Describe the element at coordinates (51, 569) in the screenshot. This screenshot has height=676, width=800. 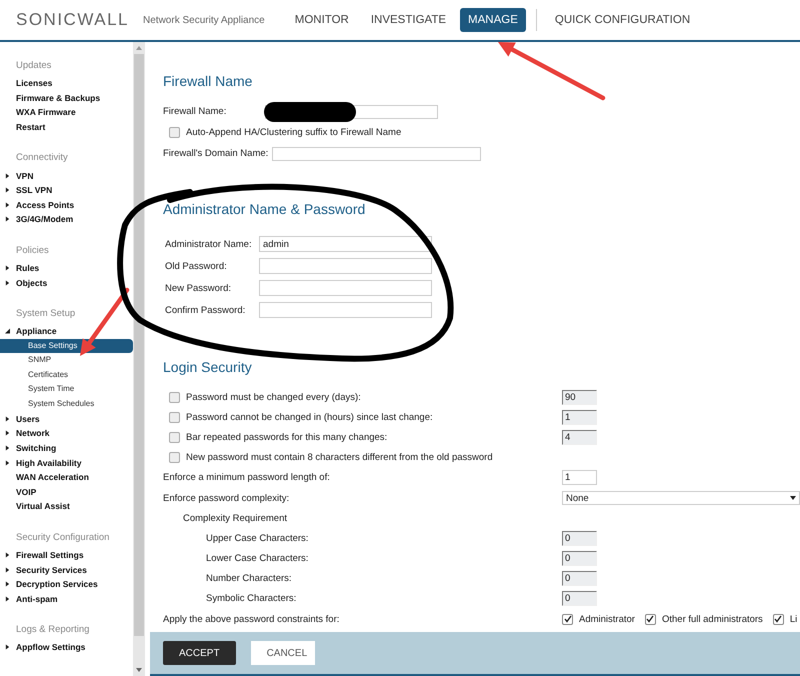
I see `sidebar-item: Security Services` at that location.